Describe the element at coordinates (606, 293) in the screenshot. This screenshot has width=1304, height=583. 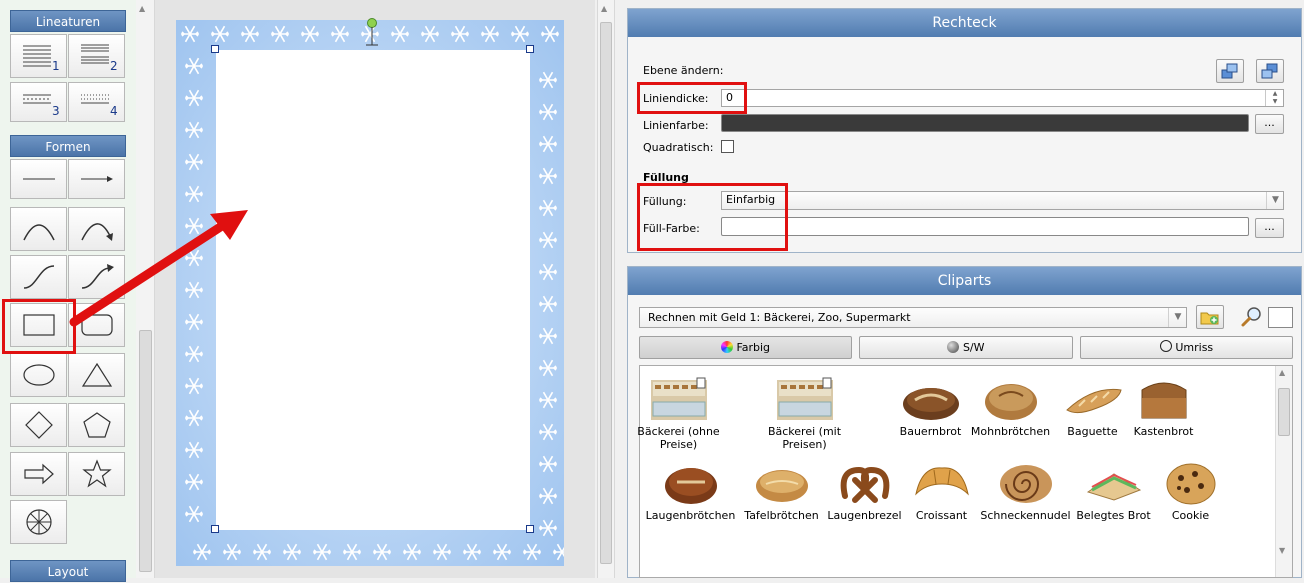
I see `canvas-scroll-thumb` at that location.